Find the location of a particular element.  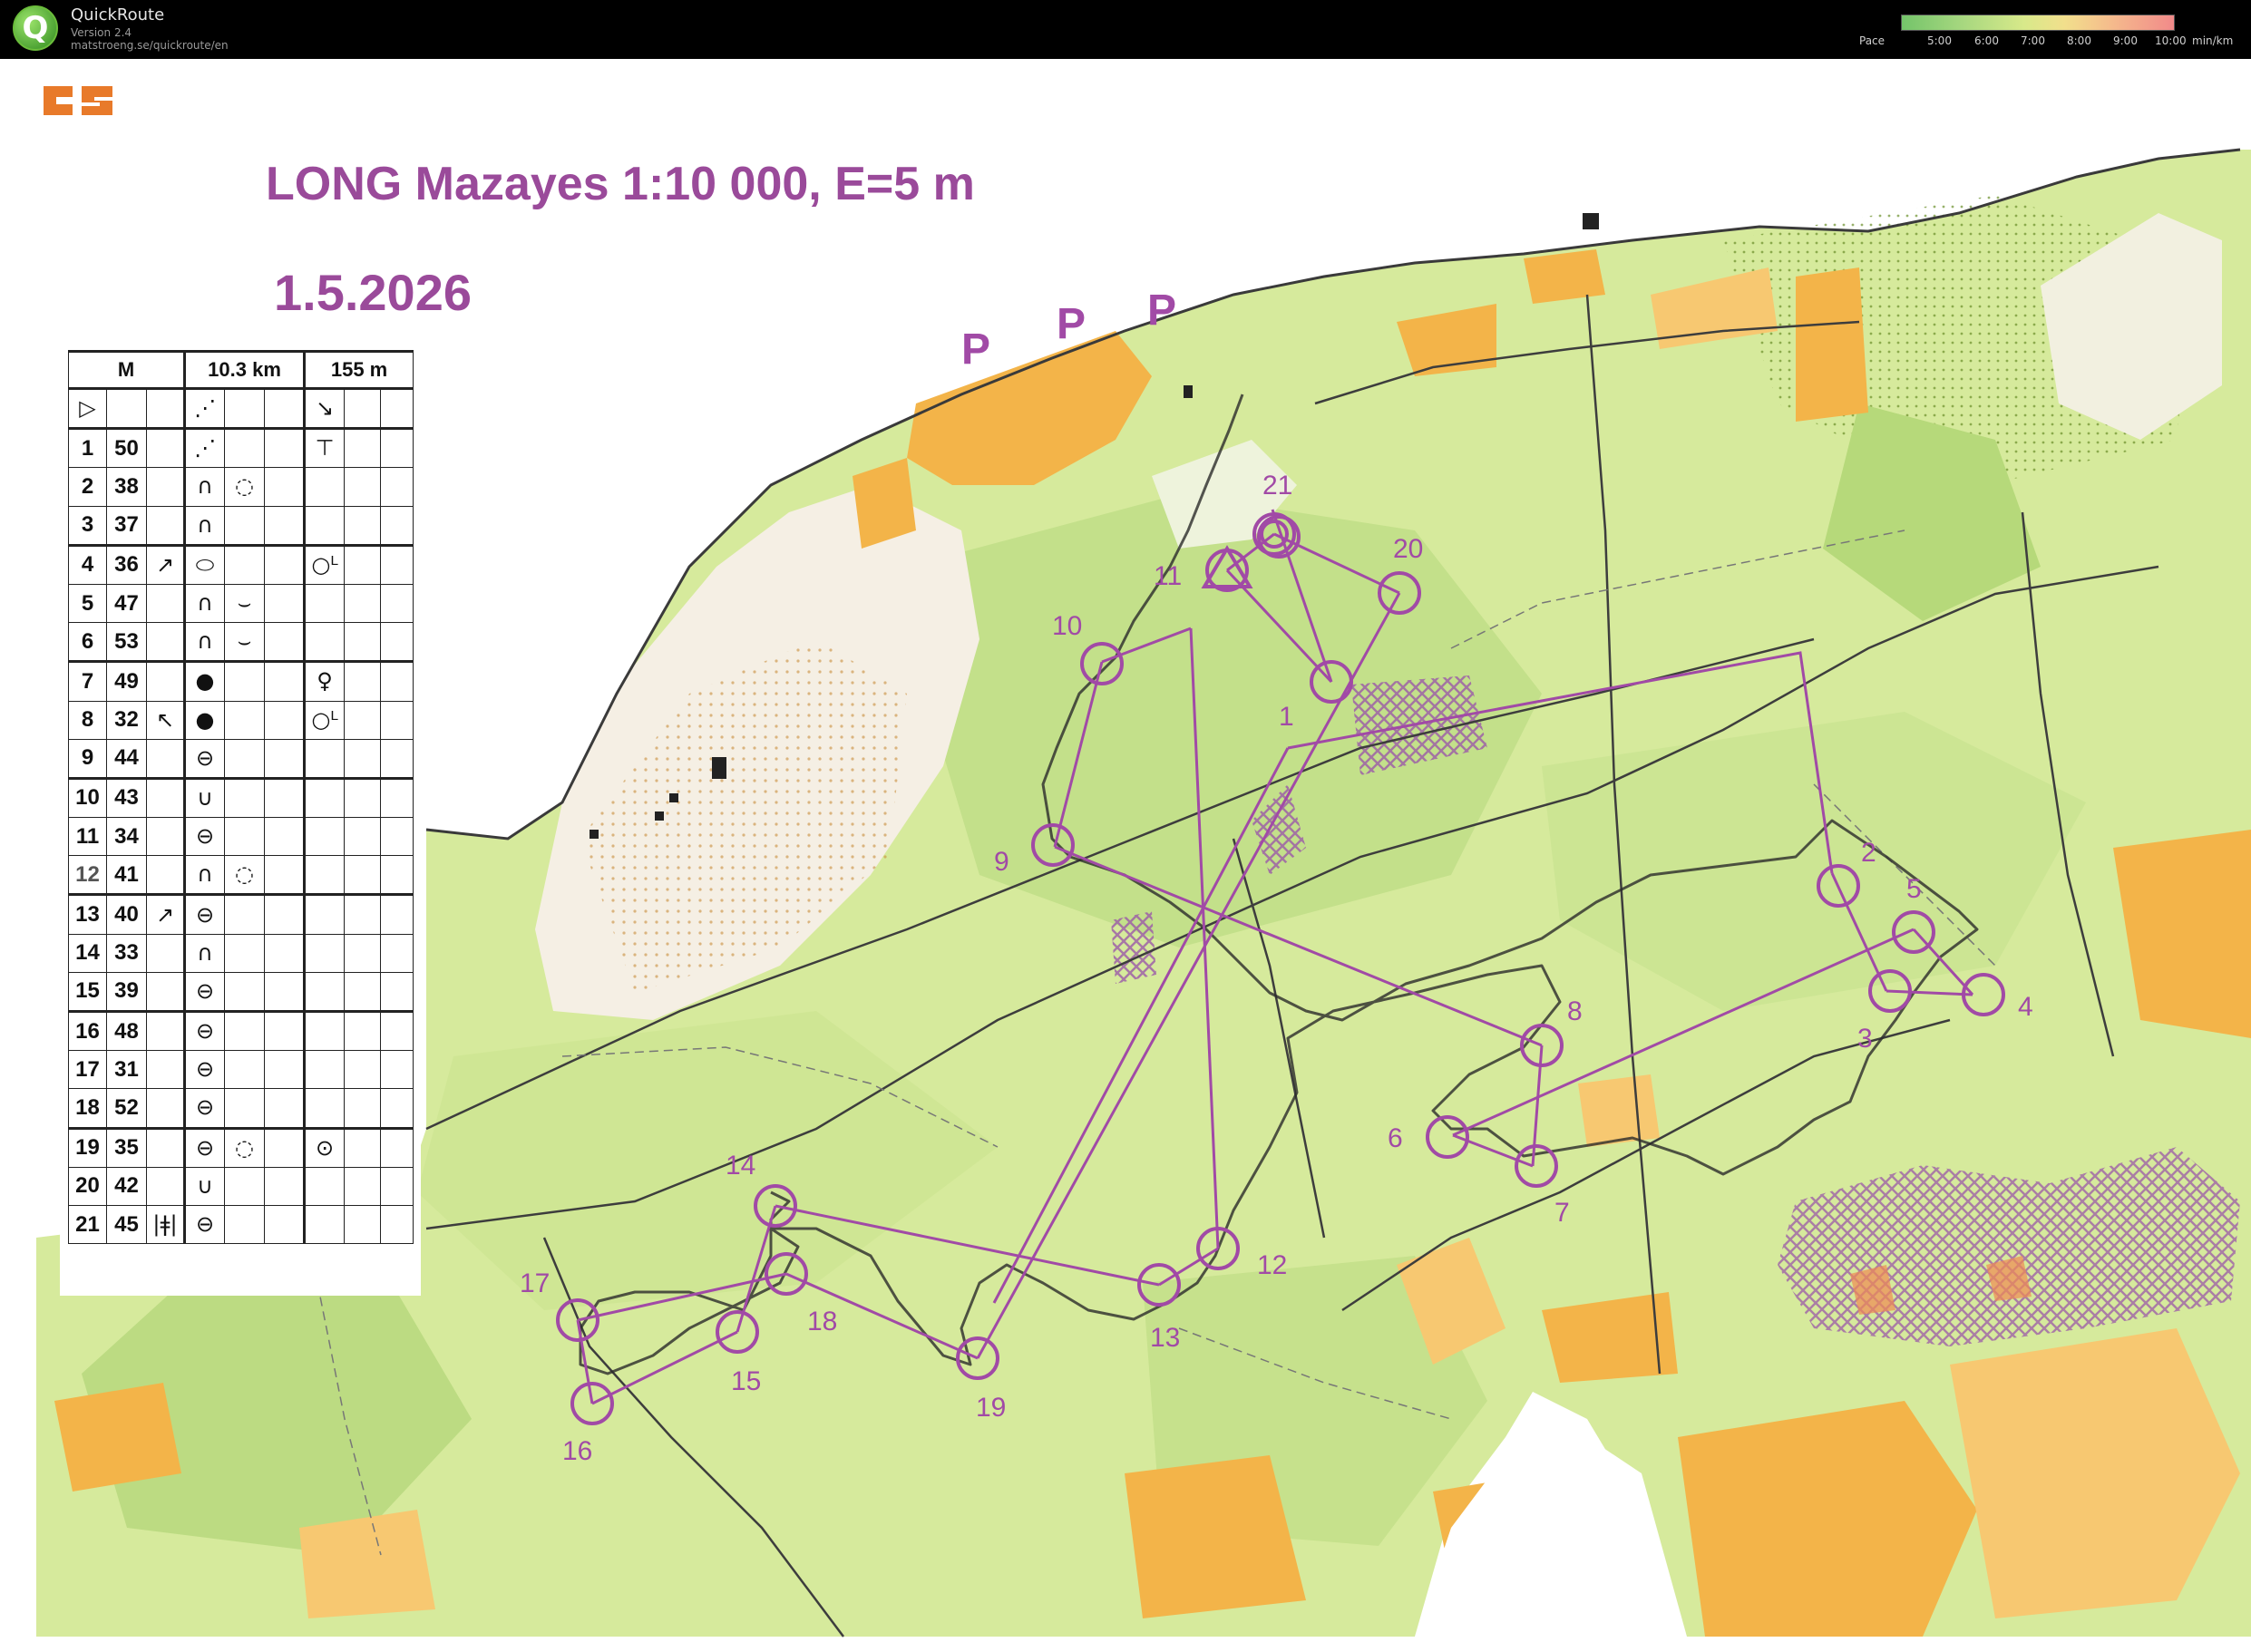

control-number: 13 is located at coordinates (1165, 1338).